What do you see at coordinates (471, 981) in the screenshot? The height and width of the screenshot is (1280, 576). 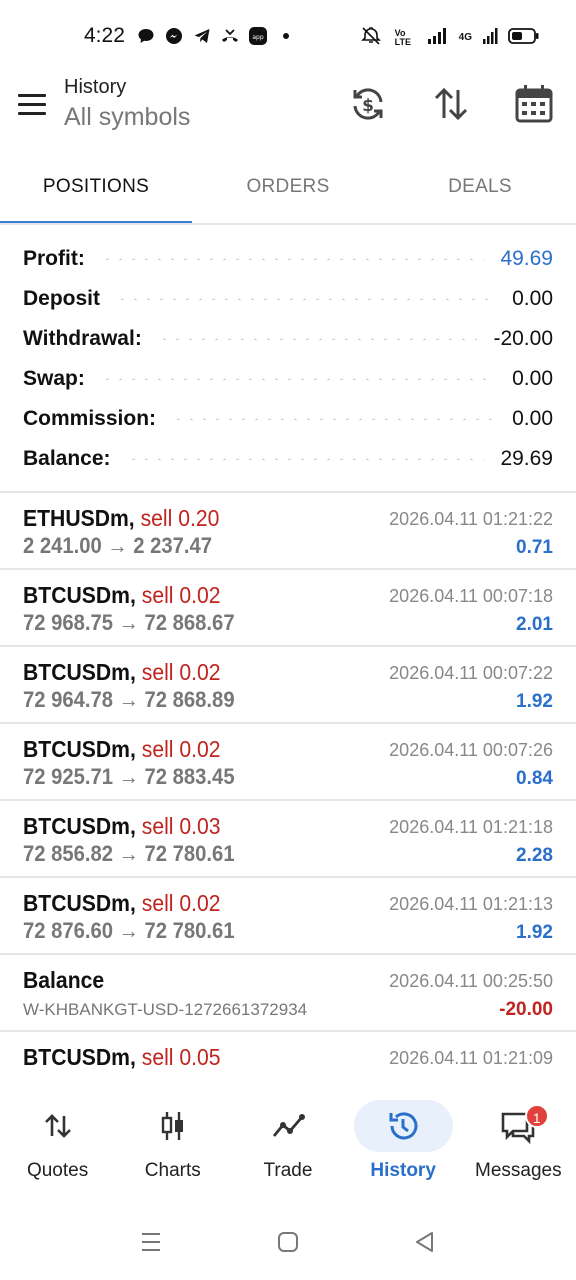 I see `balance-time: 2026.04.11 00:25:50` at bounding box center [471, 981].